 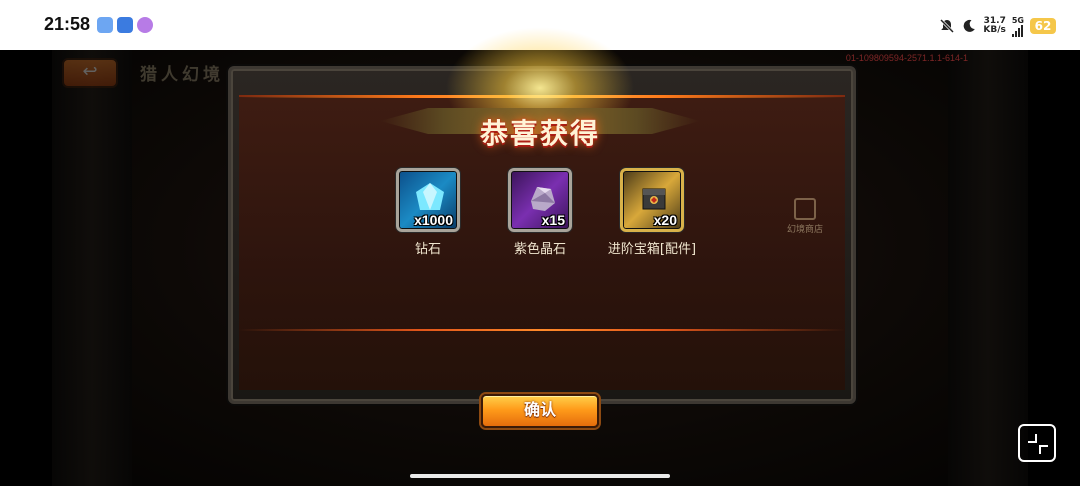 What do you see at coordinates (665, 220) in the screenshot?
I see `reward-count: x20` at bounding box center [665, 220].